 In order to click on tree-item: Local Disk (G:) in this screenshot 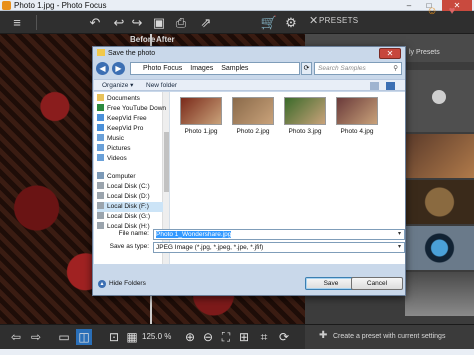, I will do `click(123, 217)`.